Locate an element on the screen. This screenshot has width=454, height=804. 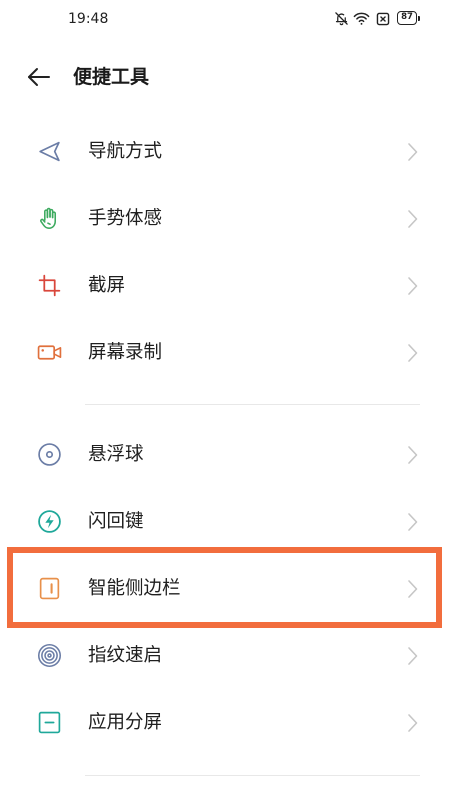
list-item-split-screen: 应用分屏 is located at coordinates (227, 722).